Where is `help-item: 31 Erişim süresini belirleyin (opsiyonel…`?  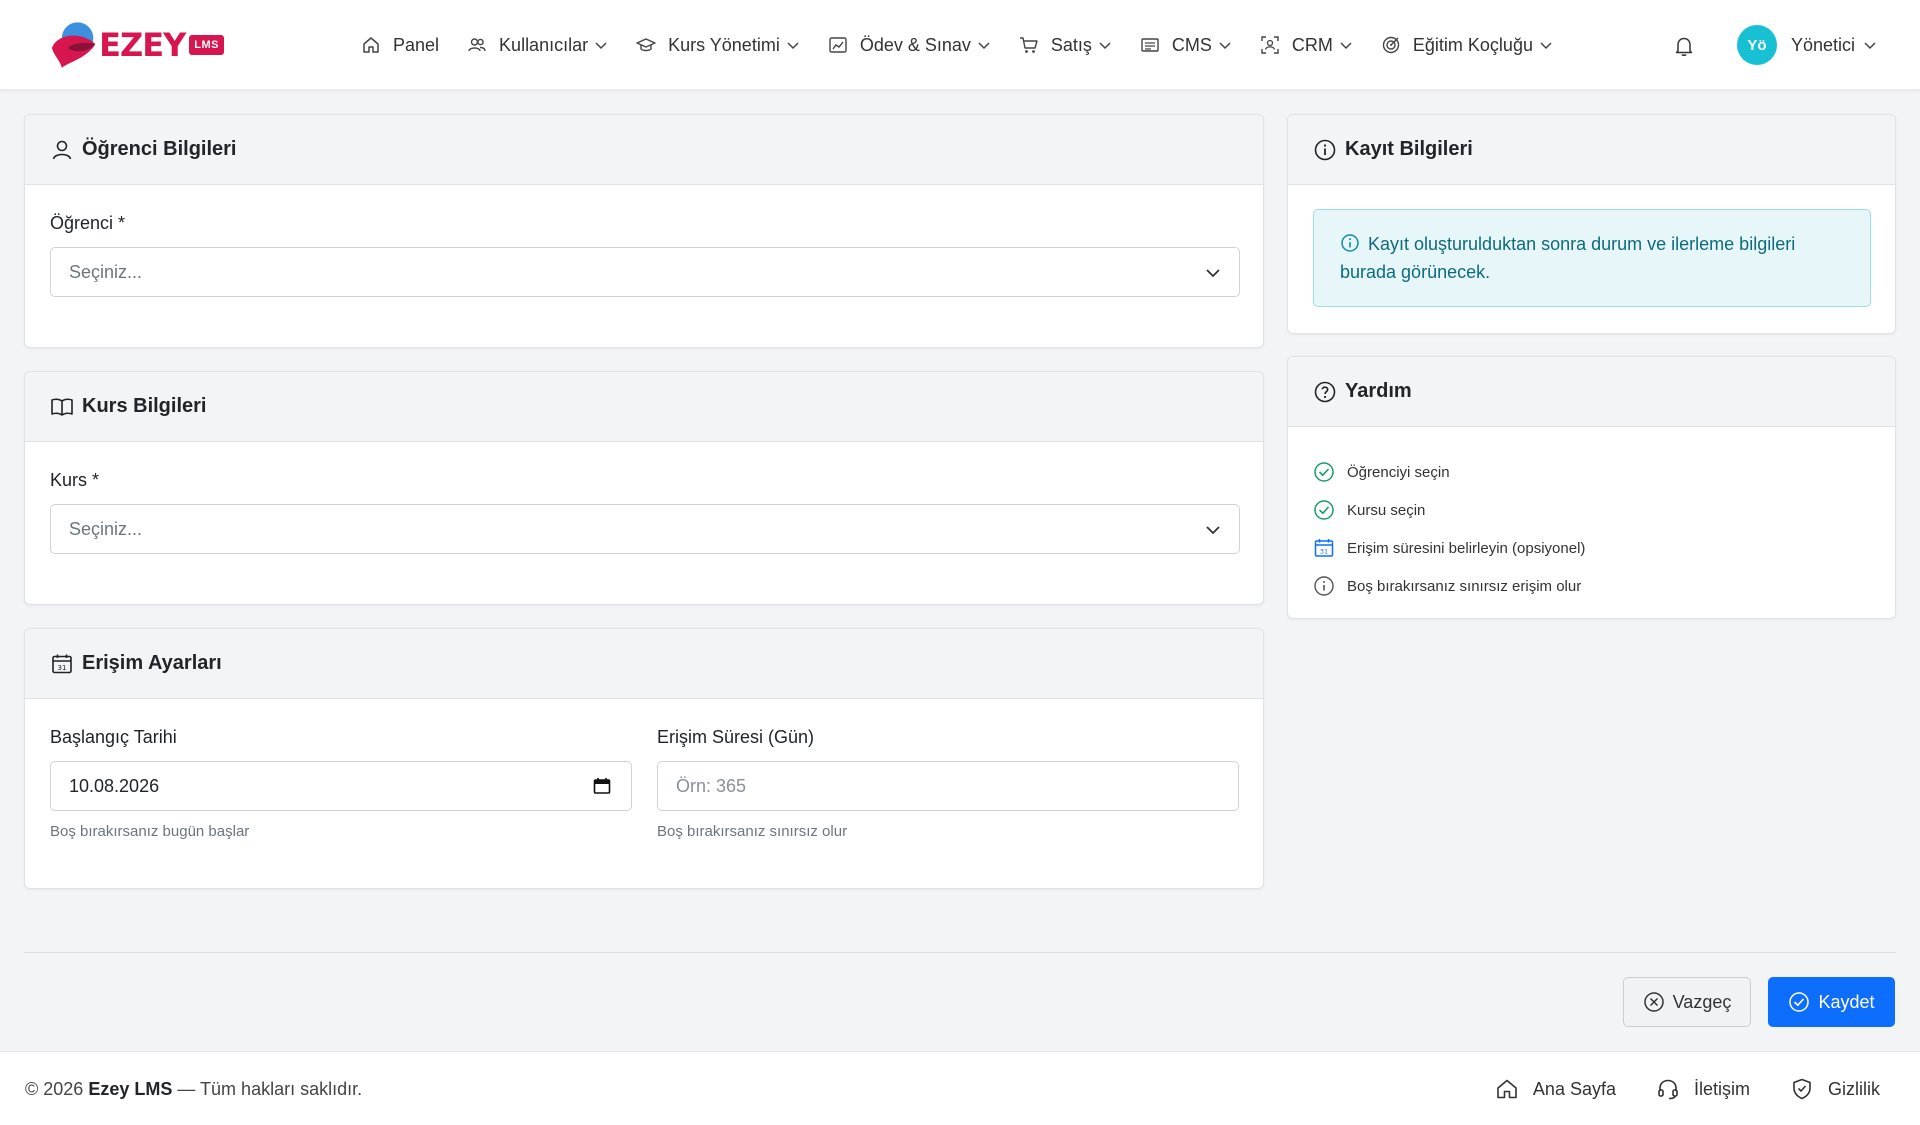 help-item: 31 Erişim süresini belirleyin (opsiyonel… is located at coordinates (1449, 548).